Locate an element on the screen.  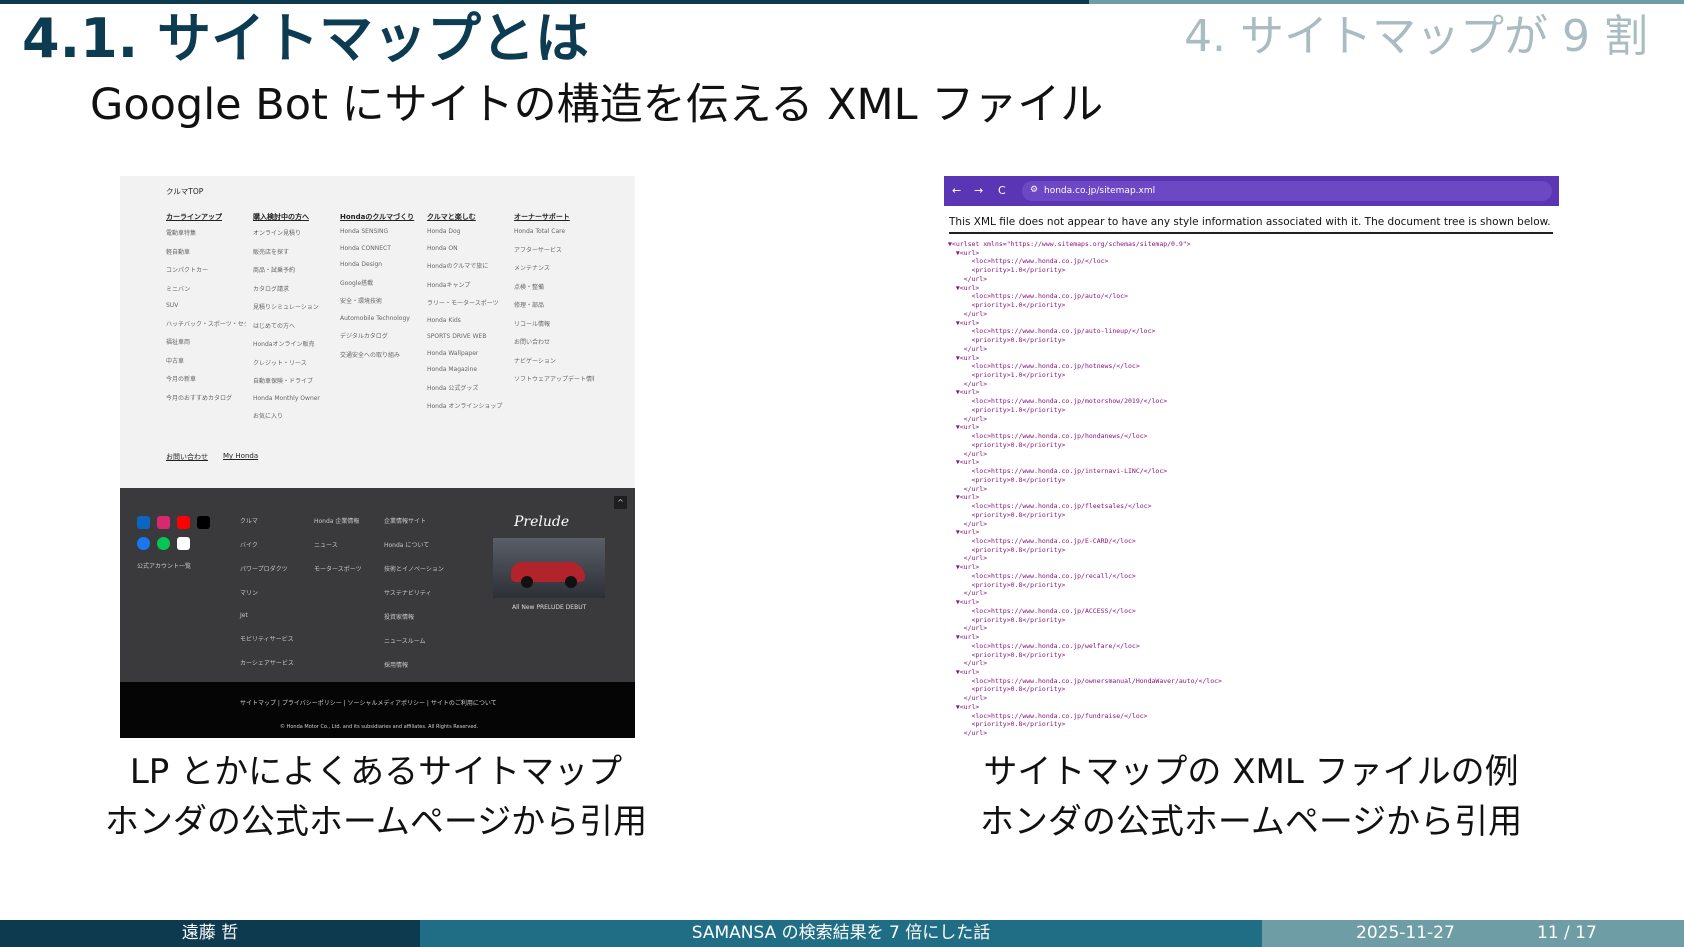
lp-column-item: 安全・環境技術 is located at coordinates (361, 301).